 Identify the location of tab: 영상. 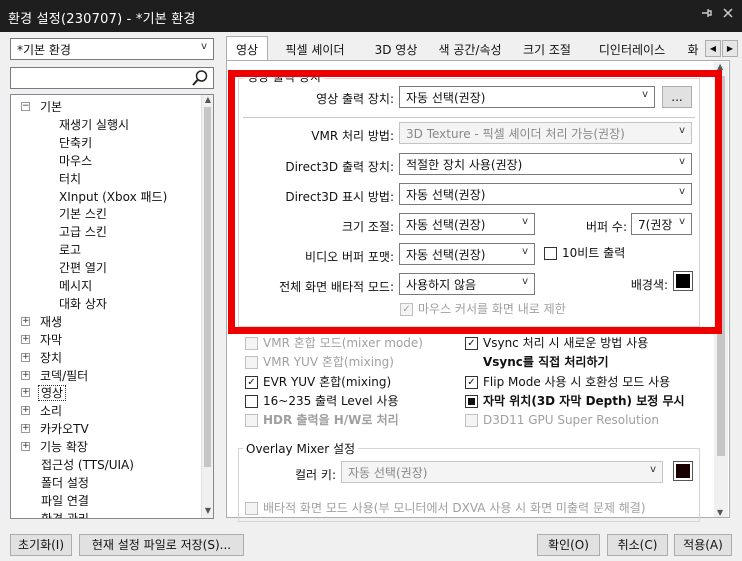
(247, 48).